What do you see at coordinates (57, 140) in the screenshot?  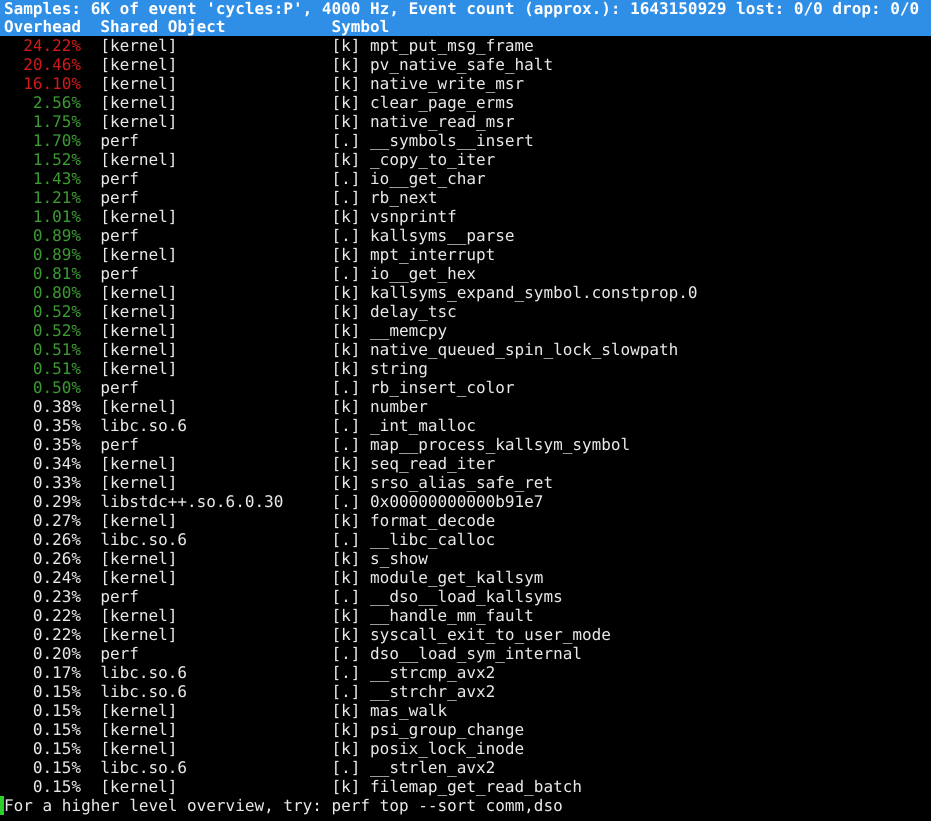 I see `overhead-cell: 1.70%` at bounding box center [57, 140].